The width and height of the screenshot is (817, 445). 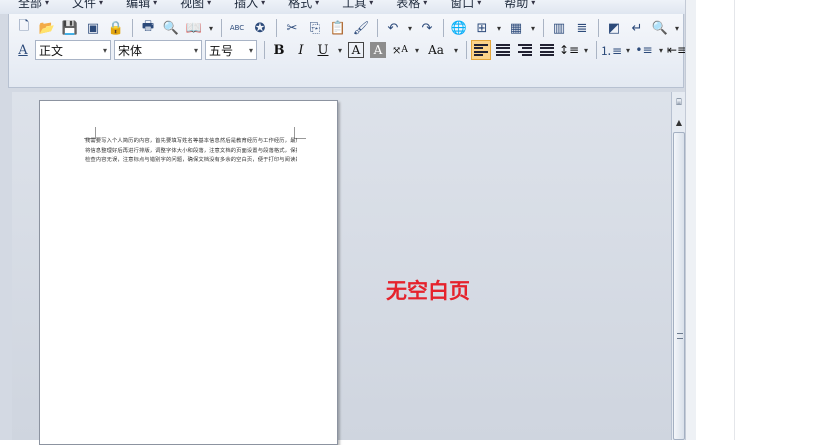 What do you see at coordinates (30, 5) in the screenshot?
I see `menu-item-label: 全部` at bounding box center [30, 5].